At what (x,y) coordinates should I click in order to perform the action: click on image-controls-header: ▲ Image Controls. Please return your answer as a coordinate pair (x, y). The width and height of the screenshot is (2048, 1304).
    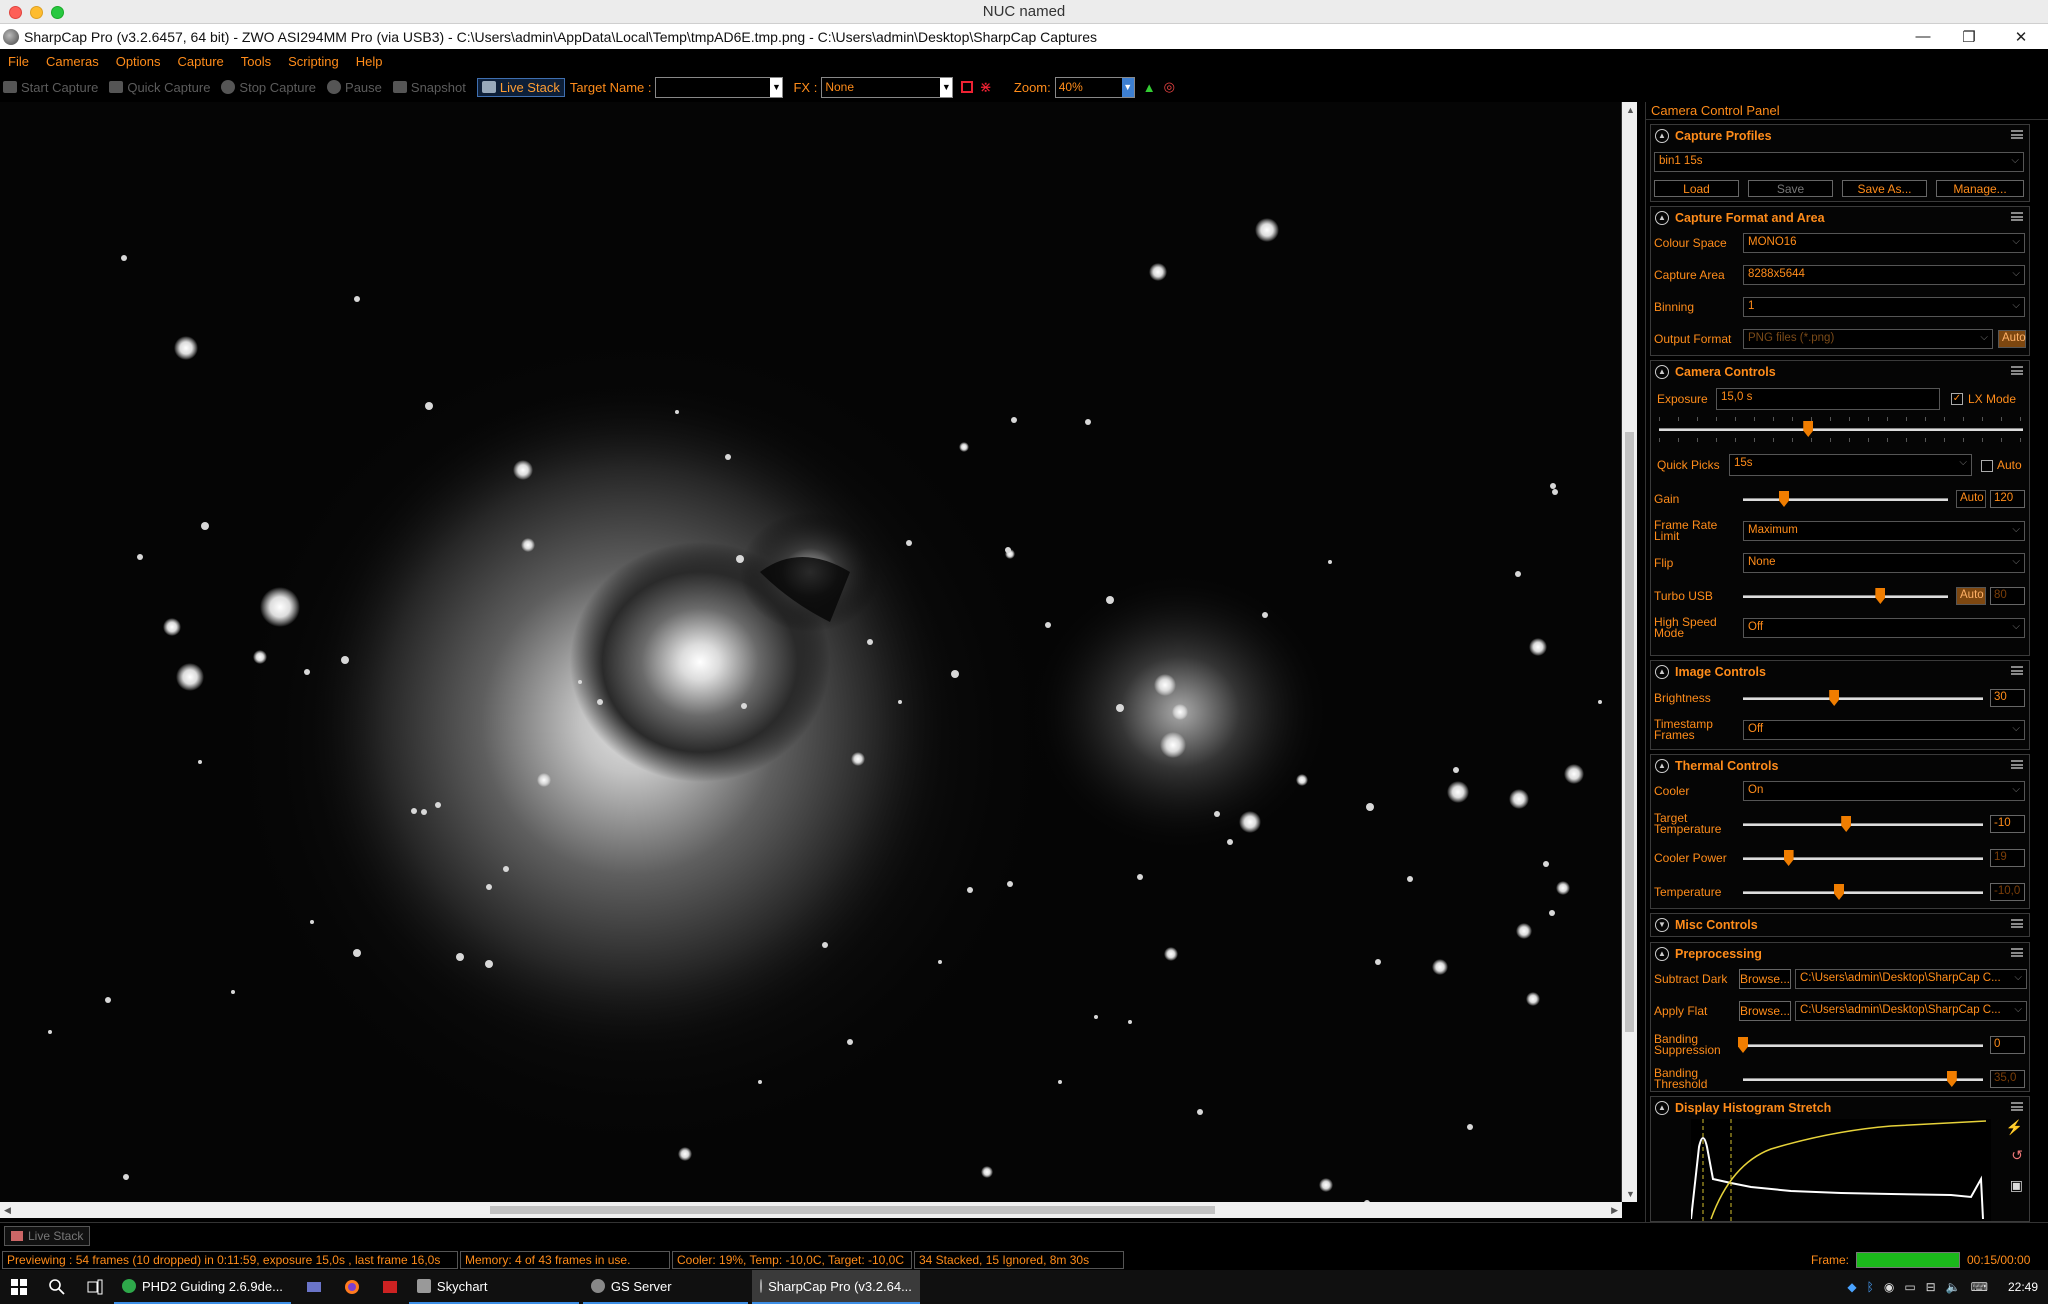
    Looking at the image, I should click on (1840, 672).